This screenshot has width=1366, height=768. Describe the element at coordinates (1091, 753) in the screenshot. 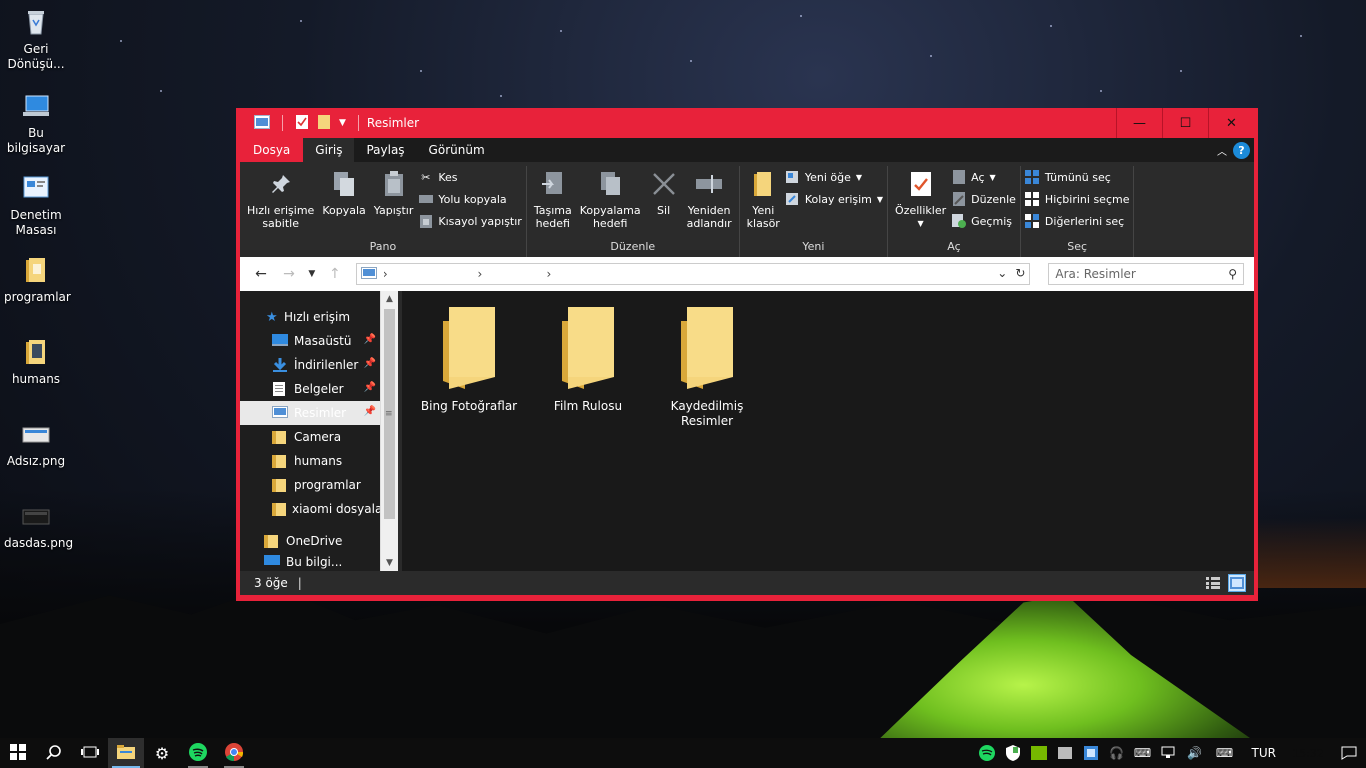

I see `tray-app-icon` at that location.